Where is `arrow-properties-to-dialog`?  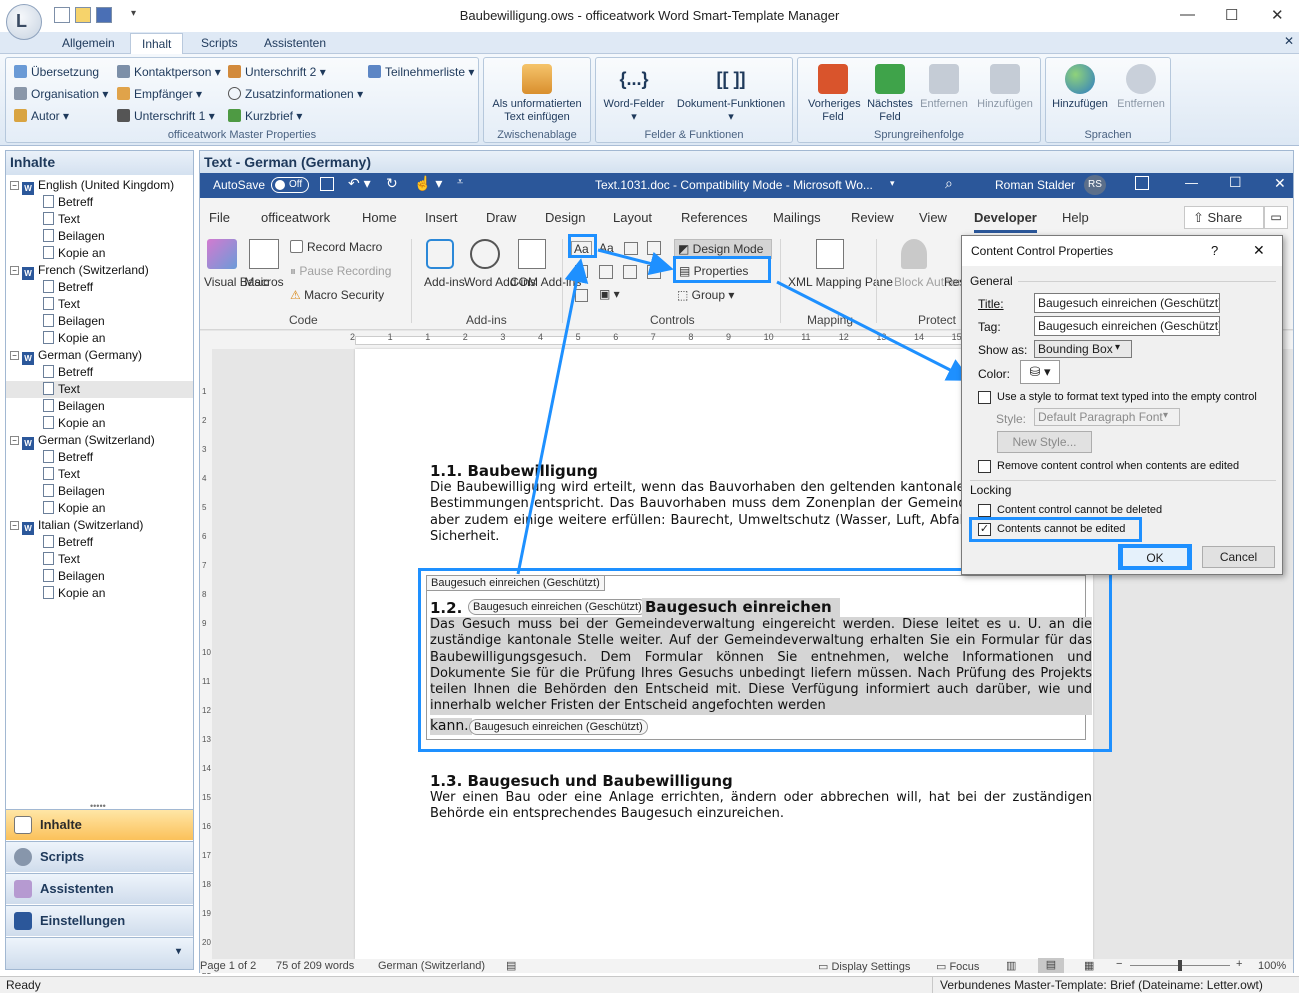 arrow-properties-to-dialog is located at coordinates (874, 330).